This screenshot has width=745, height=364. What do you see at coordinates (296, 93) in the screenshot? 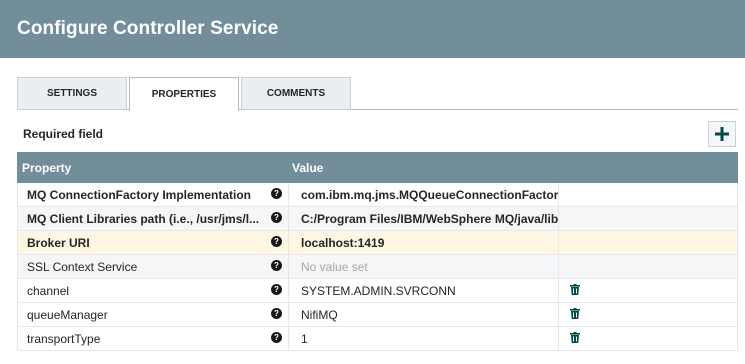
I see `tab-comments: COMMENTS` at bounding box center [296, 93].